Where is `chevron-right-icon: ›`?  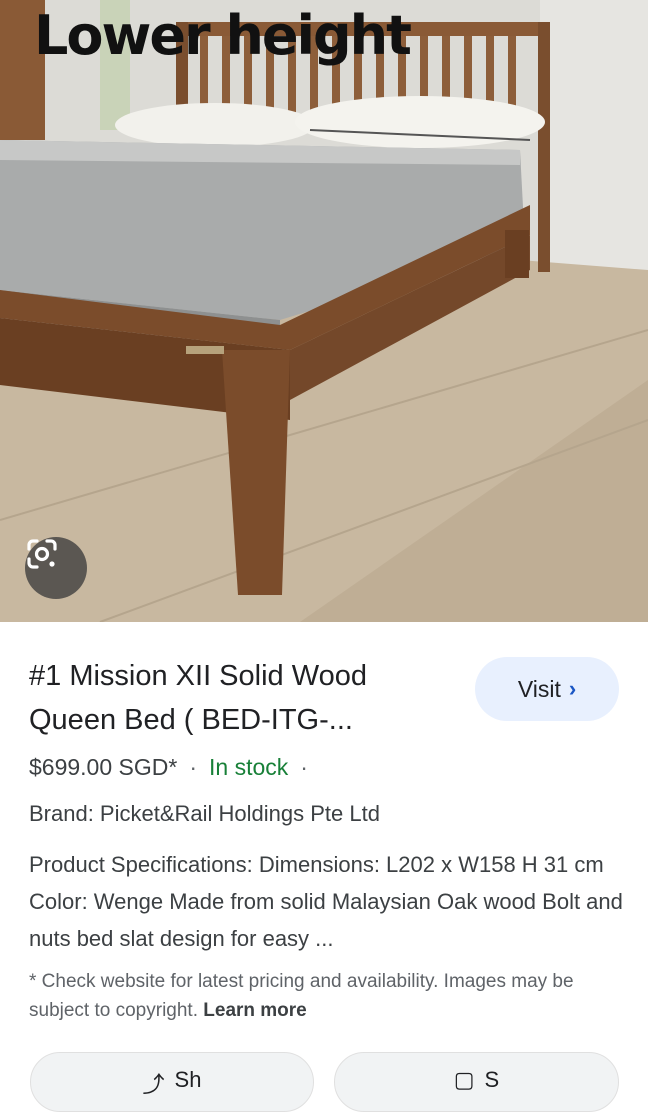 chevron-right-icon: › is located at coordinates (572, 688).